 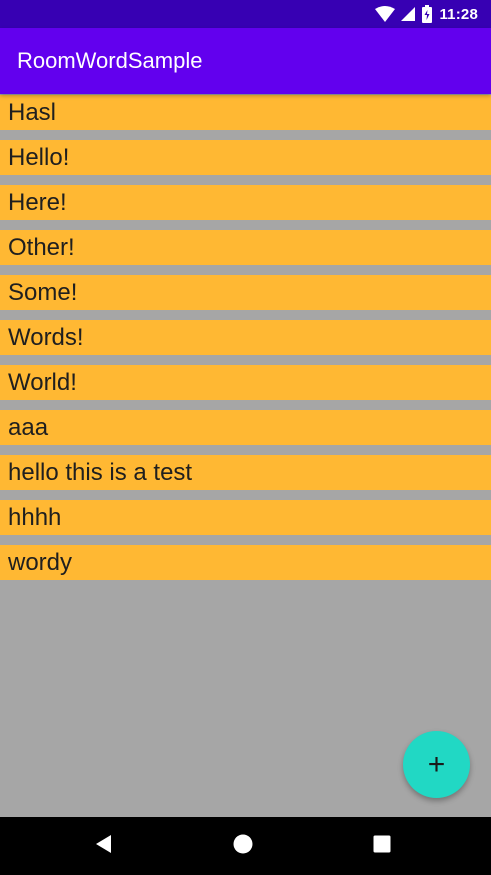 I want to click on home-button, so click(x=243, y=846).